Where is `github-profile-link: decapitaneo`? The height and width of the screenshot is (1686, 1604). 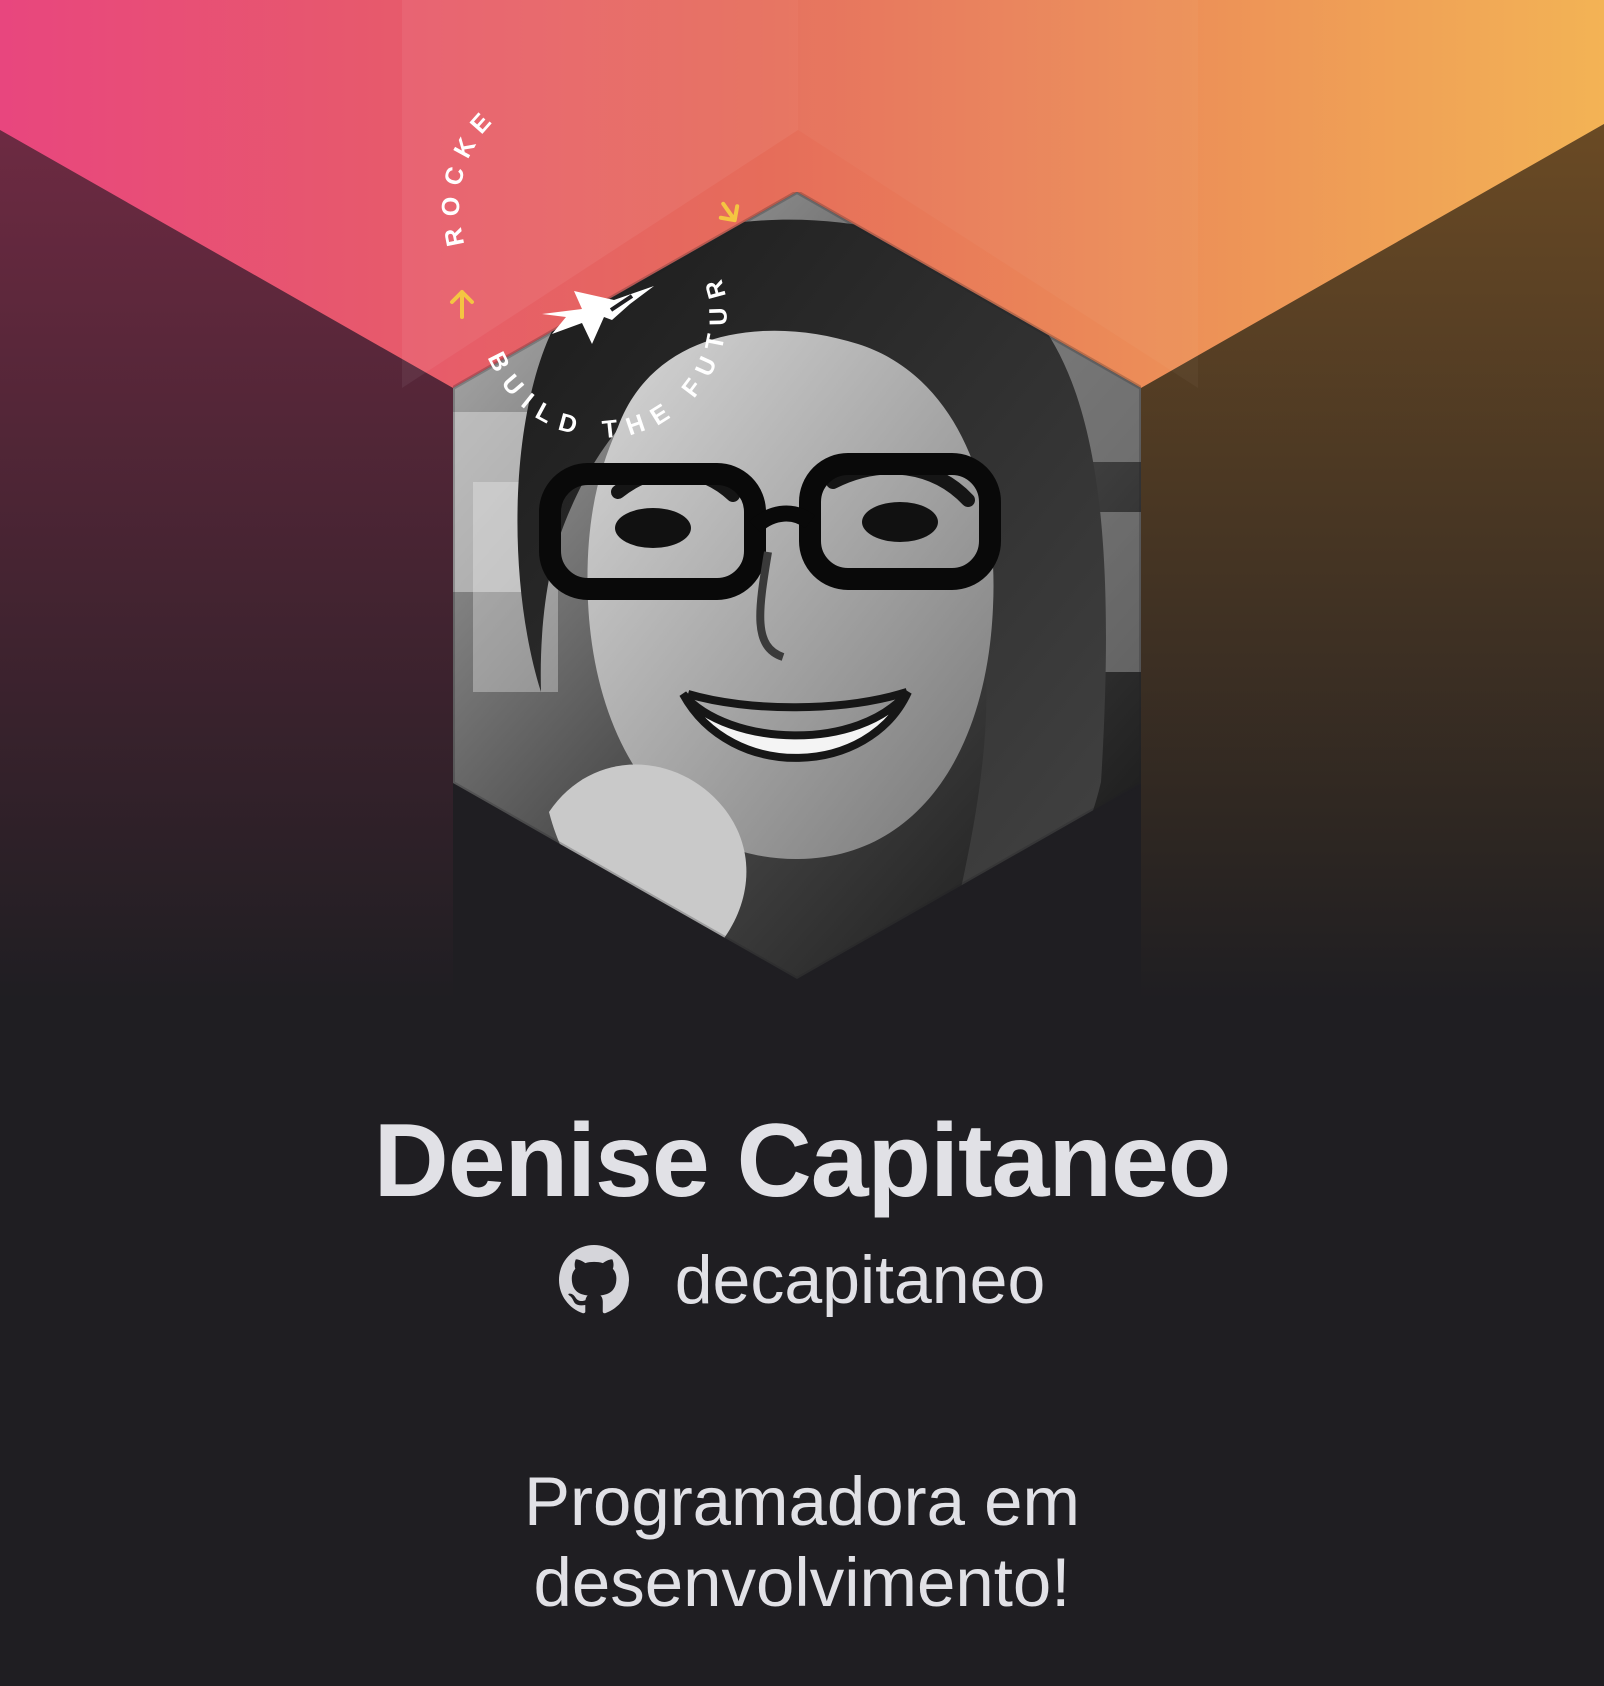
github-profile-link: decapitaneo is located at coordinates (802, 1280).